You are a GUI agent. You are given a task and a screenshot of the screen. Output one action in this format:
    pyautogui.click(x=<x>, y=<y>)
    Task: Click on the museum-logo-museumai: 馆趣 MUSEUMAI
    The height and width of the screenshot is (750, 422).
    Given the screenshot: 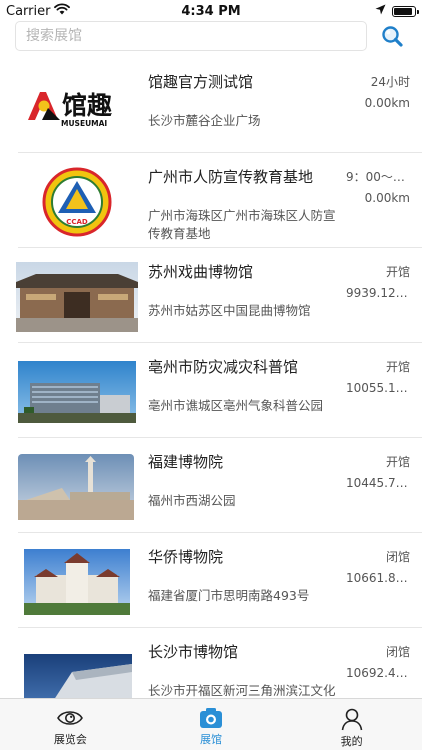 What is the action you would take?
    pyautogui.click(x=77, y=107)
    